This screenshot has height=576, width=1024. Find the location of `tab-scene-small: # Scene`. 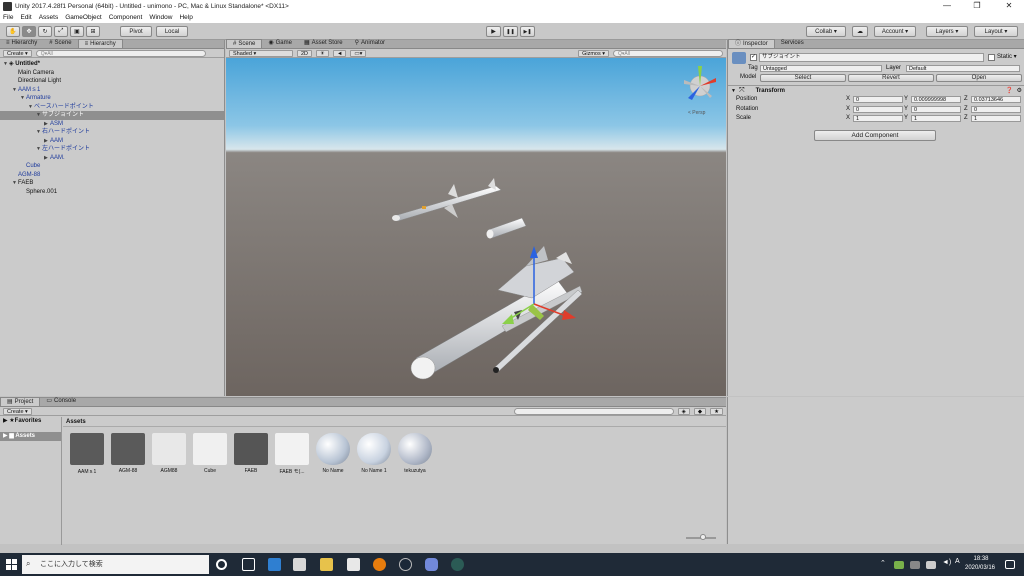

tab-scene-small: # Scene is located at coordinates (60, 43).